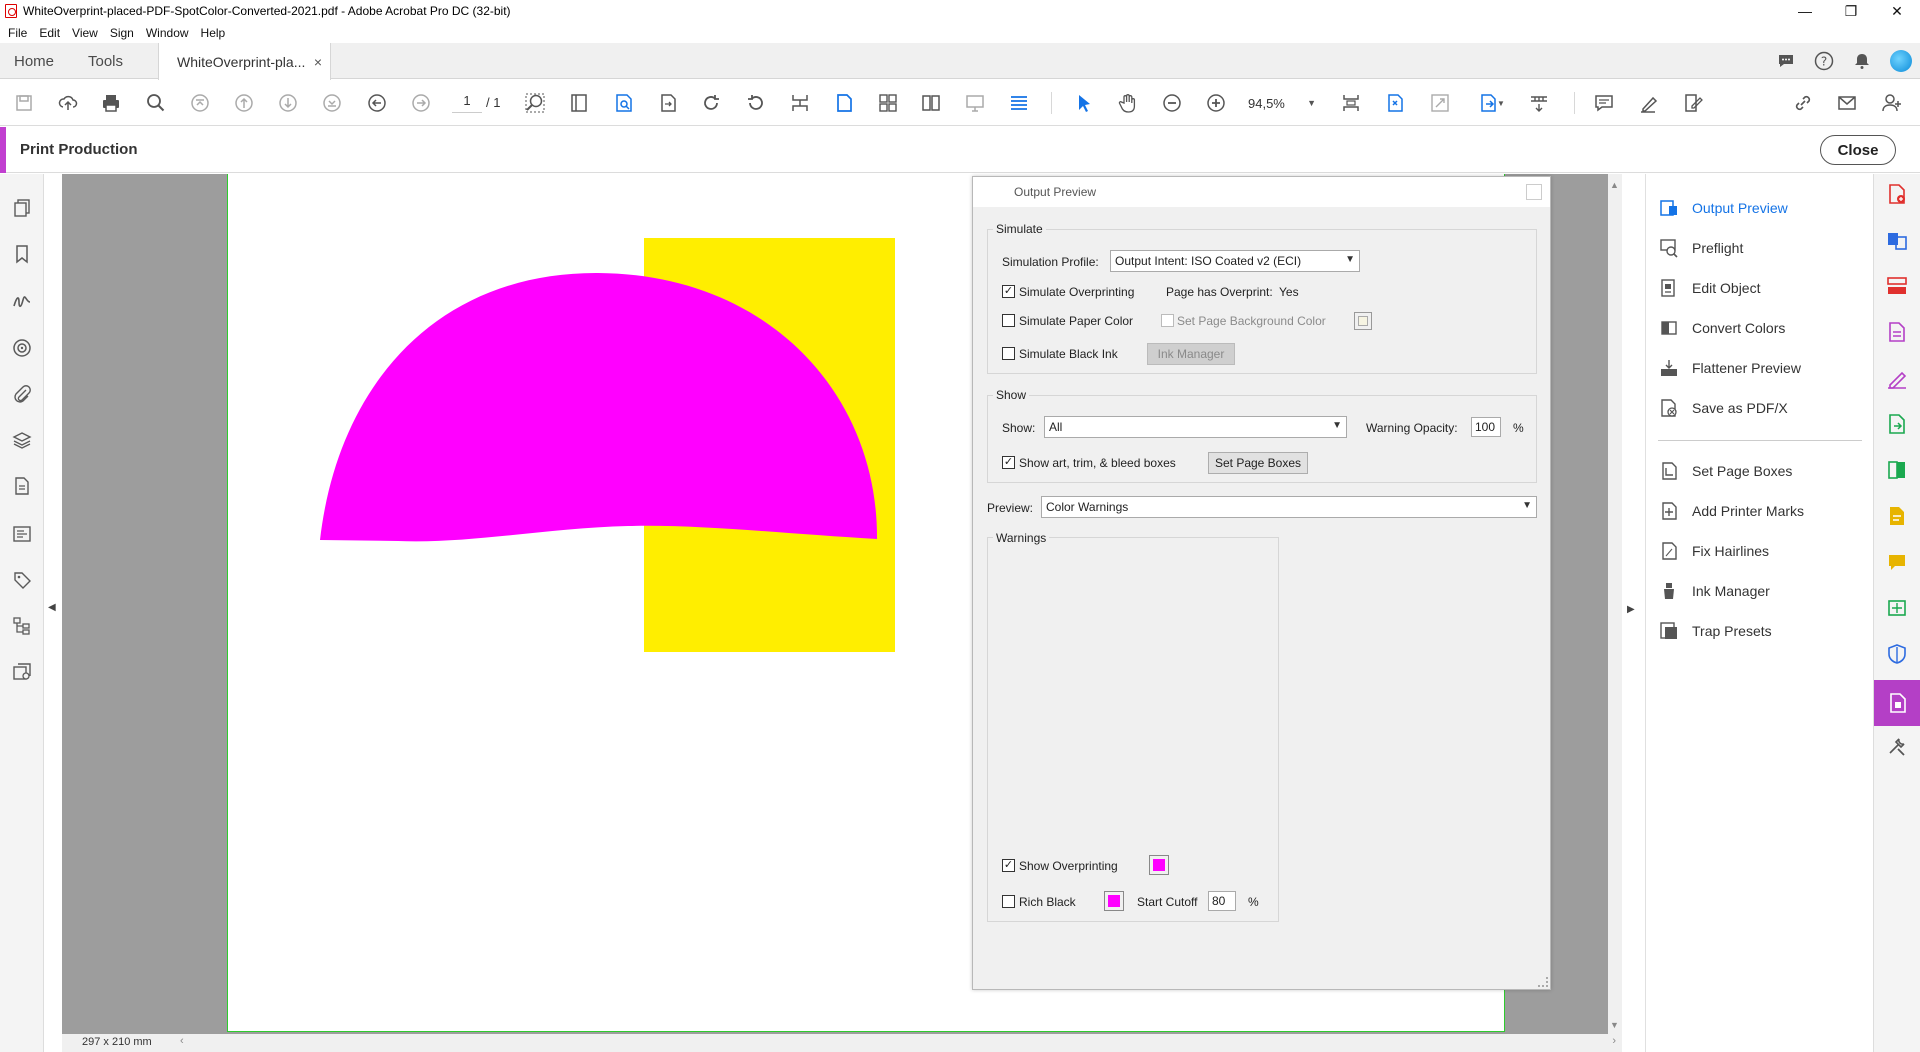 This screenshot has width=1920, height=1052. I want to click on read-mode-icon, so click(1019, 103).